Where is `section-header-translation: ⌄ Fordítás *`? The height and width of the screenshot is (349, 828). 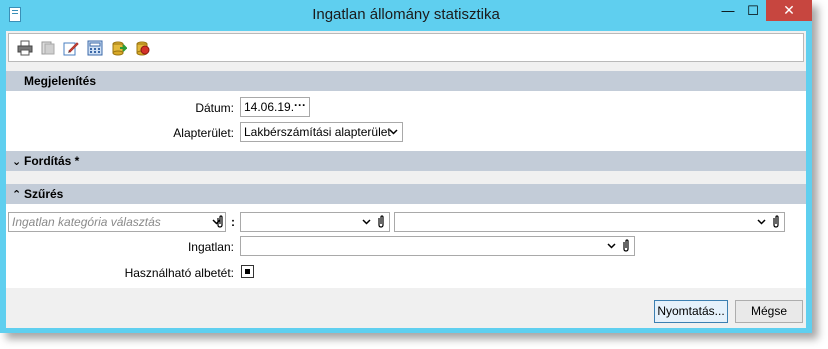
section-header-translation: ⌄ Fordítás * is located at coordinates (406, 161).